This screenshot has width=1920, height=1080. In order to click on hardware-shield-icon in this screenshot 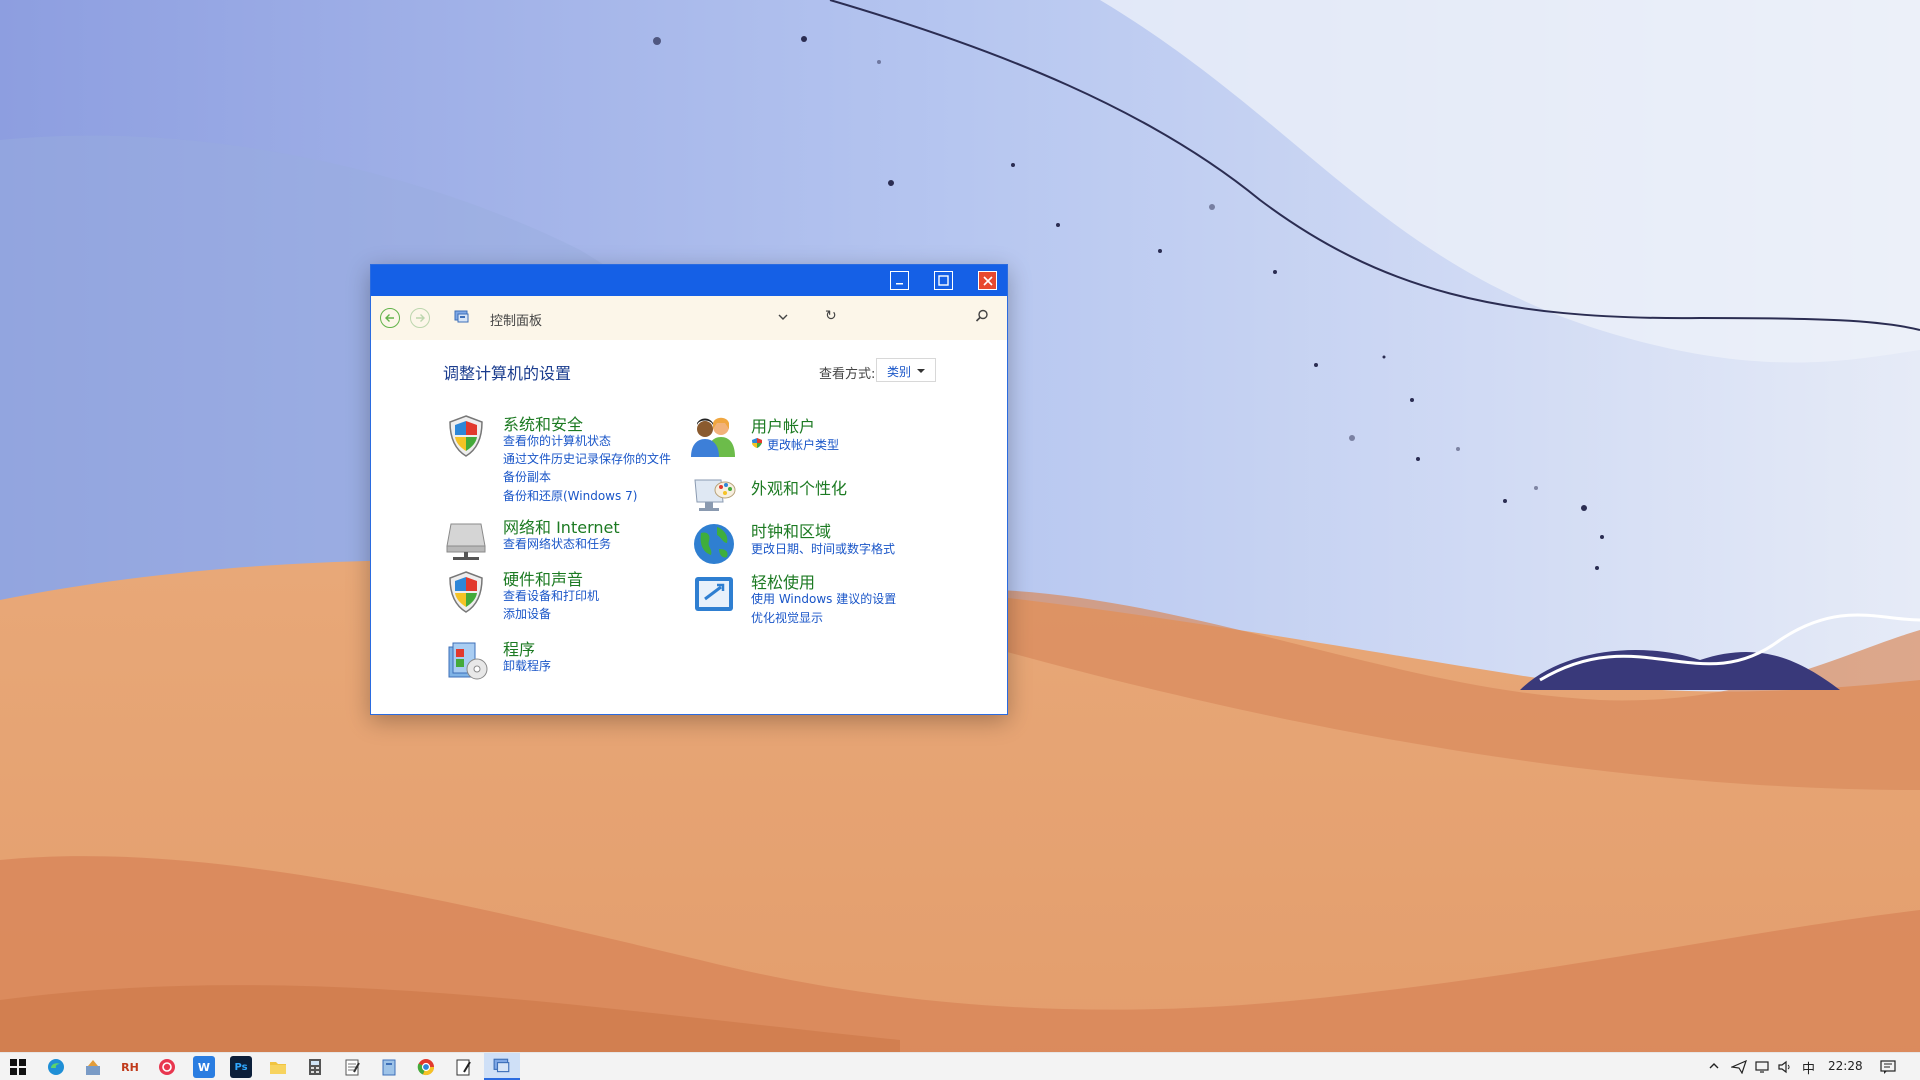, I will do `click(466, 592)`.